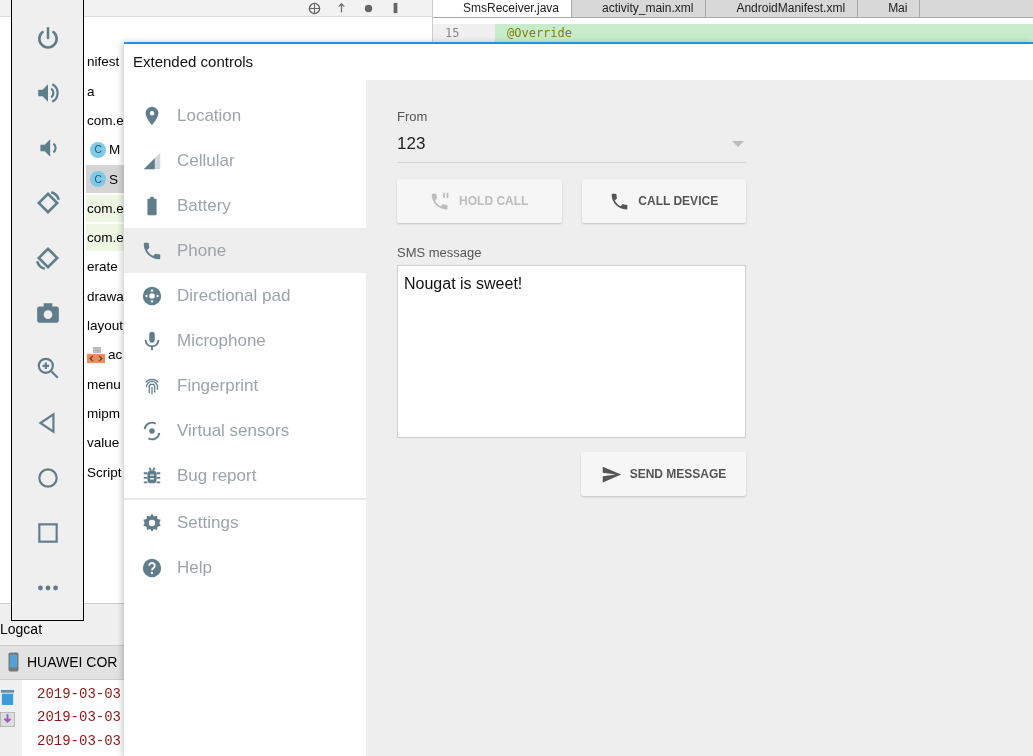 Image resolution: width=1033 pixels, height=756 pixels. What do you see at coordinates (152, 430) in the screenshot?
I see `sensors-icon` at bounding box center [152, 430].